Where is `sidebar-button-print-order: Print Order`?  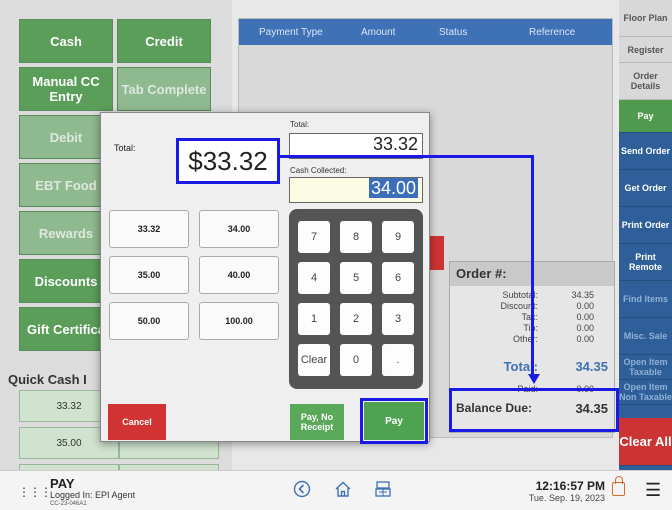 sidebar-button-print-order: Print Order is located at coordinates (645, 225).